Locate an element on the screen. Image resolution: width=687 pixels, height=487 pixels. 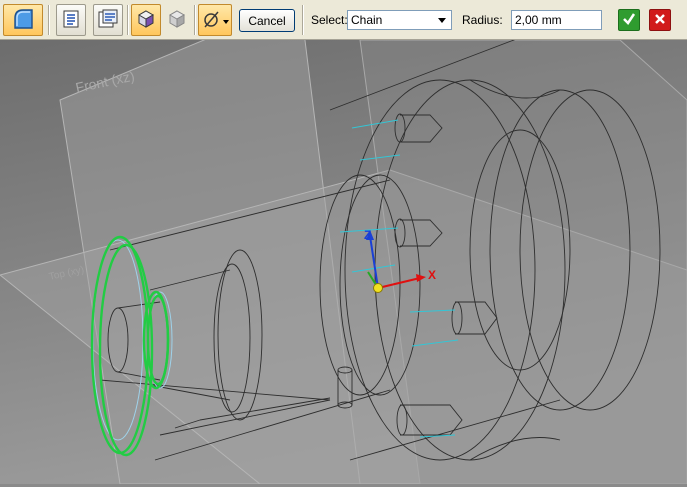
preview-cube-icon is located at coordinates (177, 20).